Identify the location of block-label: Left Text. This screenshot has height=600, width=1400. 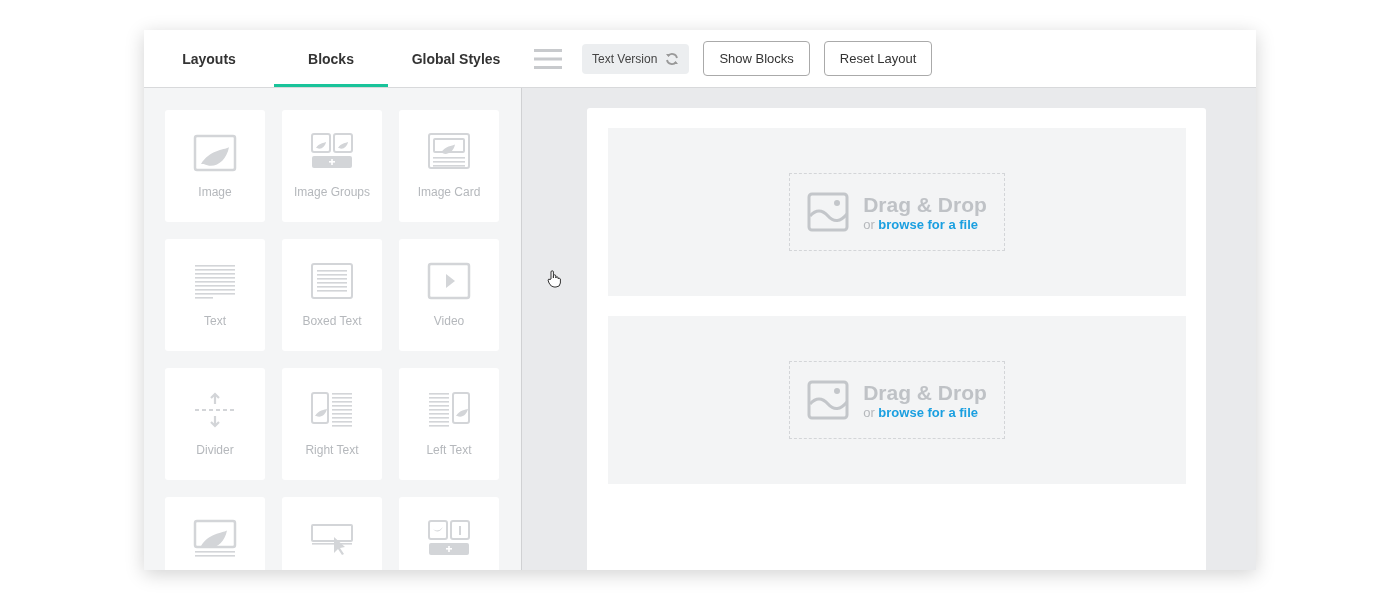
(449, 450).